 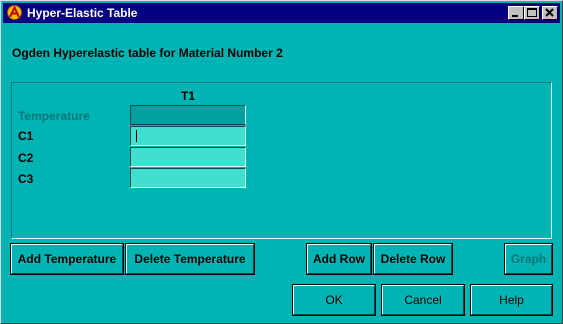 I want to click on close-icon, so click(x=549, y=12).